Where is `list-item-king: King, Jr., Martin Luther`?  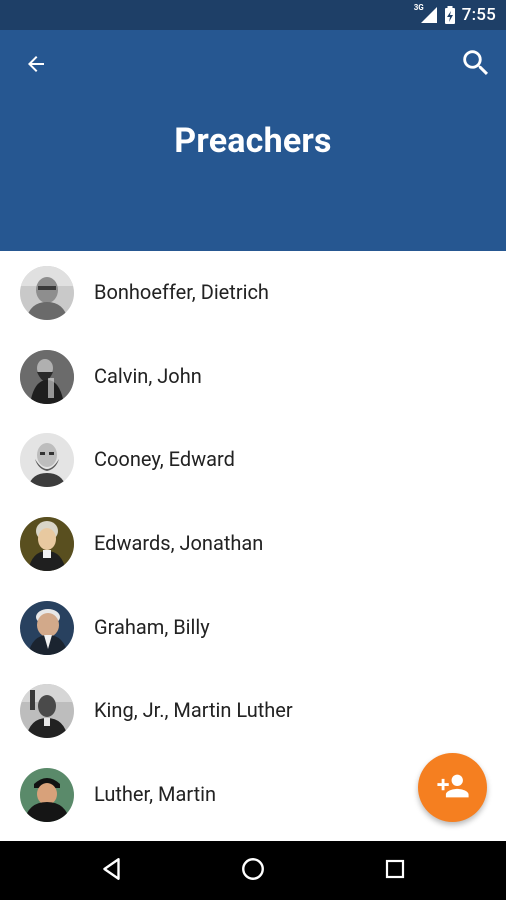
list-item-king: King, Jr., Martin Luther is located at coordinates (253, 711).